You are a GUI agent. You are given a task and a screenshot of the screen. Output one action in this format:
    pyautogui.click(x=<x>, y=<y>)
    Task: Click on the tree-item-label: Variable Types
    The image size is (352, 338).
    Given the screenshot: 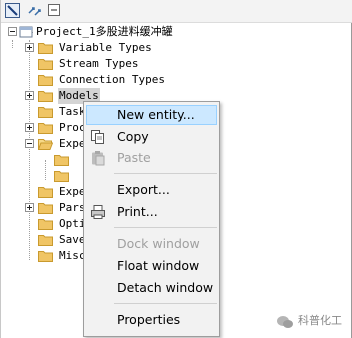 What is the action you would take?
    pyautogui.click(x=105, y=47)
    